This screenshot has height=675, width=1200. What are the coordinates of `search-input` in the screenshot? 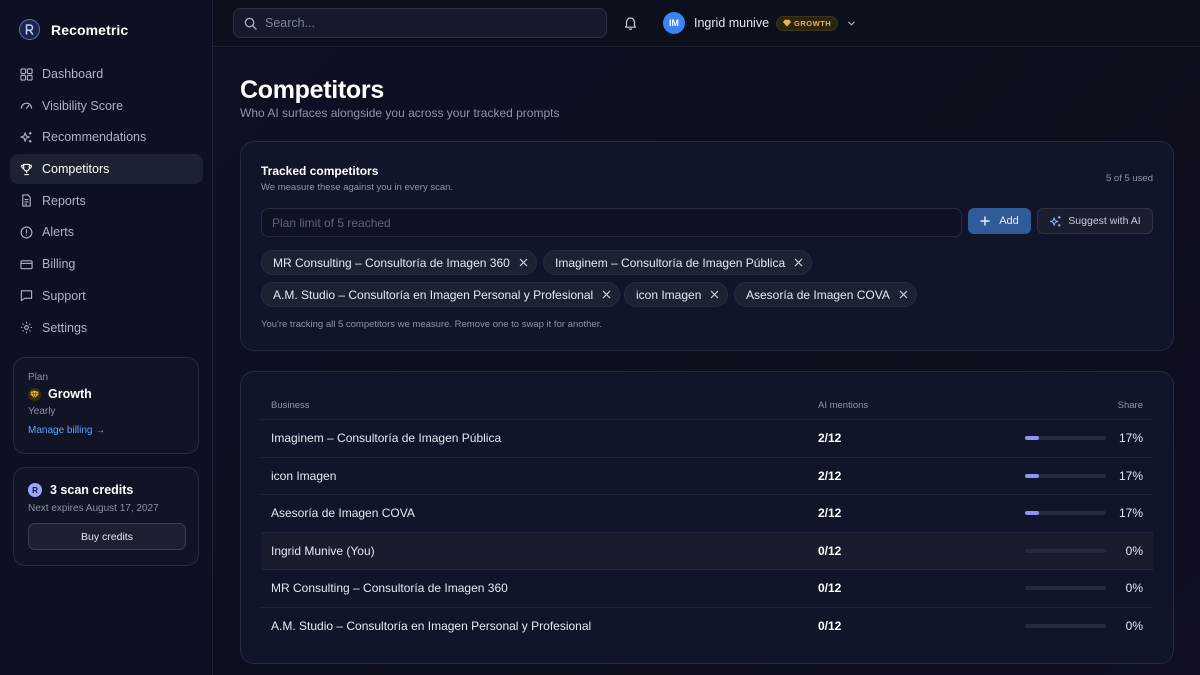 It's located at (425, 23).